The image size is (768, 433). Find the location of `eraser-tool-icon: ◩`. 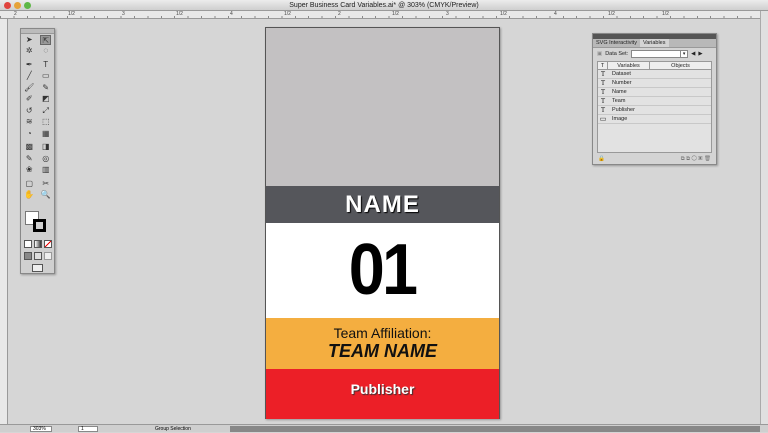

eraser-tool-icon: ◩ is located at coordinates (45, 99).